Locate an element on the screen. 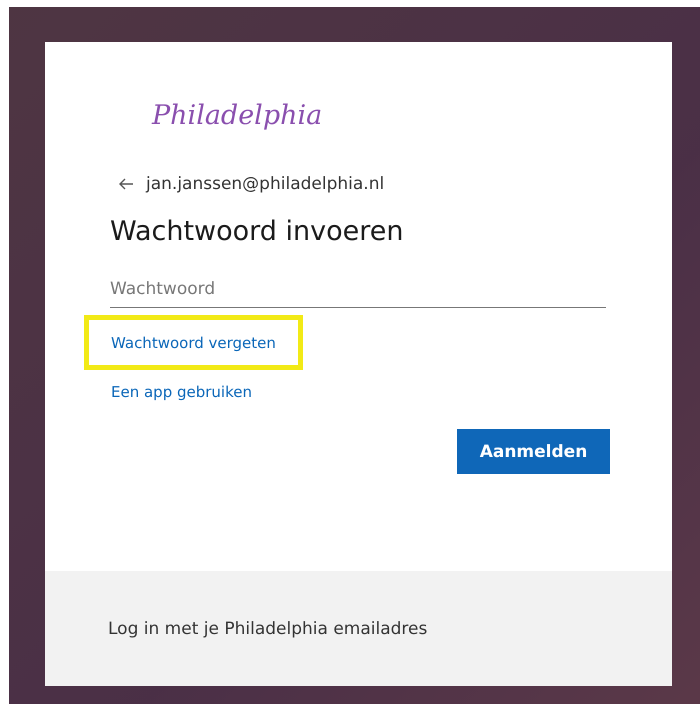  back-arrow-icon is located at coordinates (126, 184).